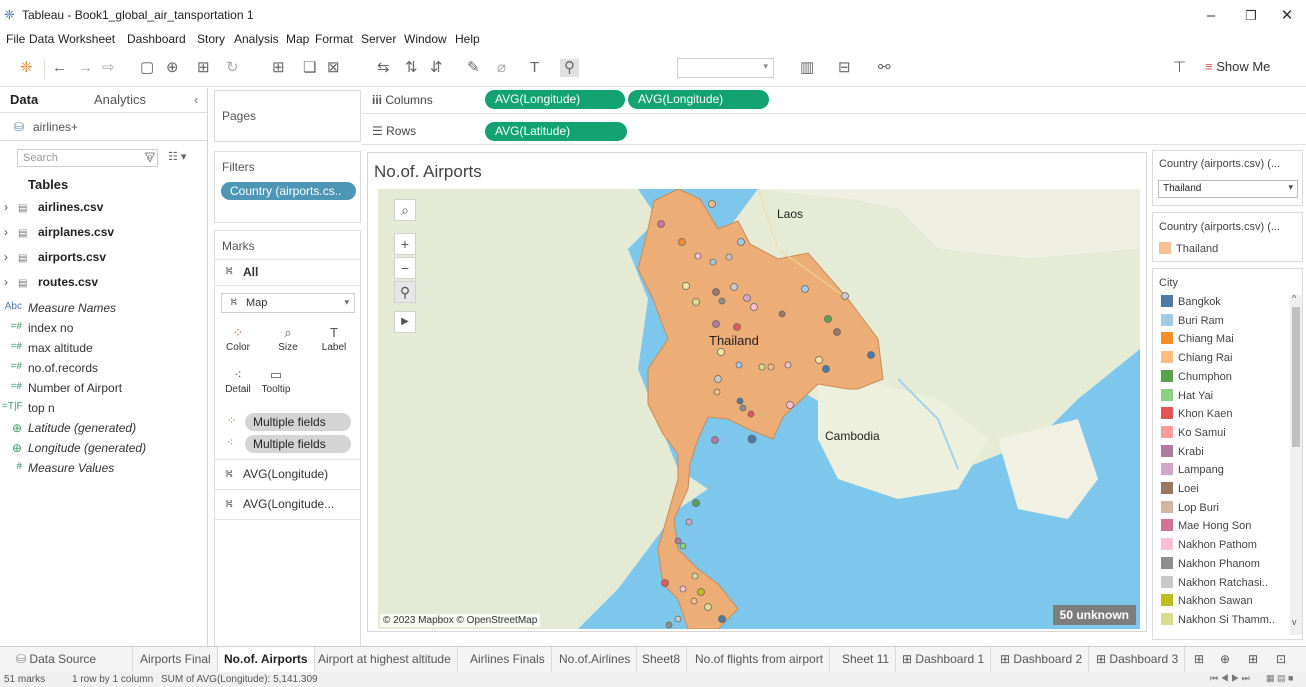 This screenshot has height=687, width=1306. I want to click on legend-item-city: Krabi, so click(1182, 453).